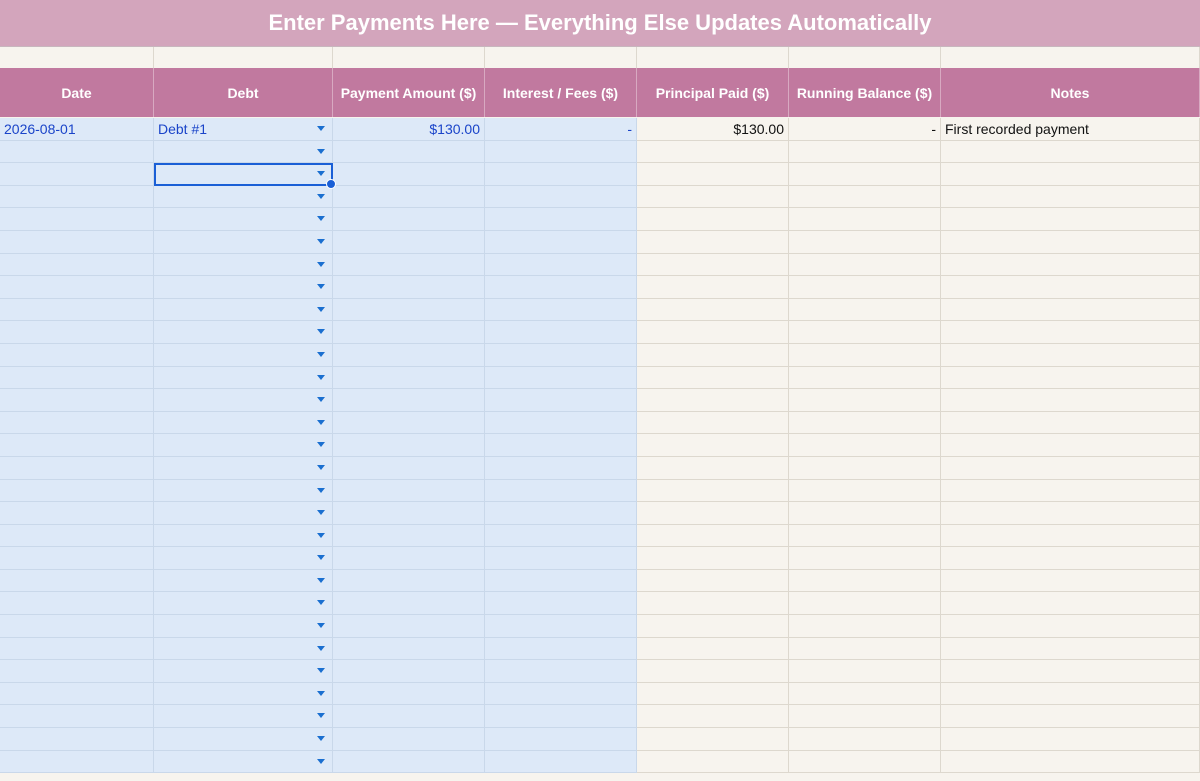 Image resolution: width=1200 pixels, height=781 pixels. What do you see at coordinates (865, 129) in the screenshot?
I see `running-balance-cell: -` at bounding box center [865, 129].